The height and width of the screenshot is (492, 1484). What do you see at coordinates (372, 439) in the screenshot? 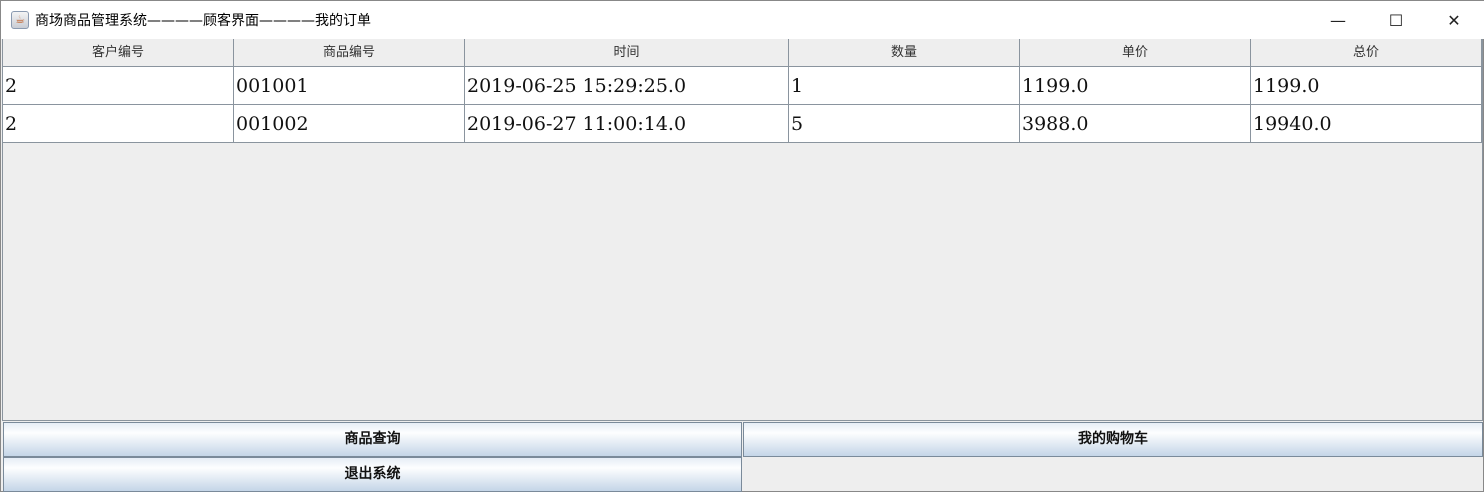
I see `product-search-button: 商品查询` at bounding box center [372, 439].